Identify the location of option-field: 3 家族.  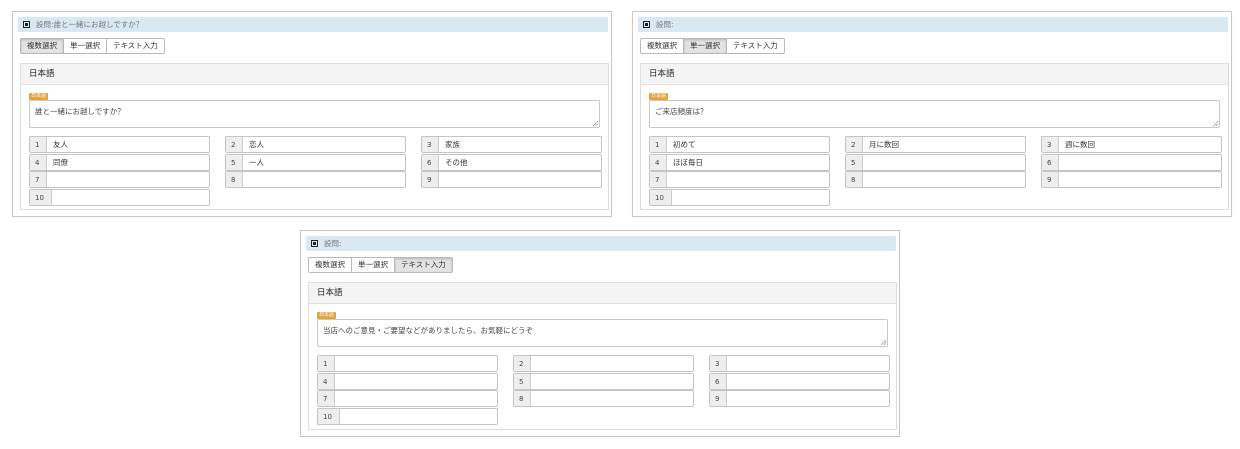
(511, 144).